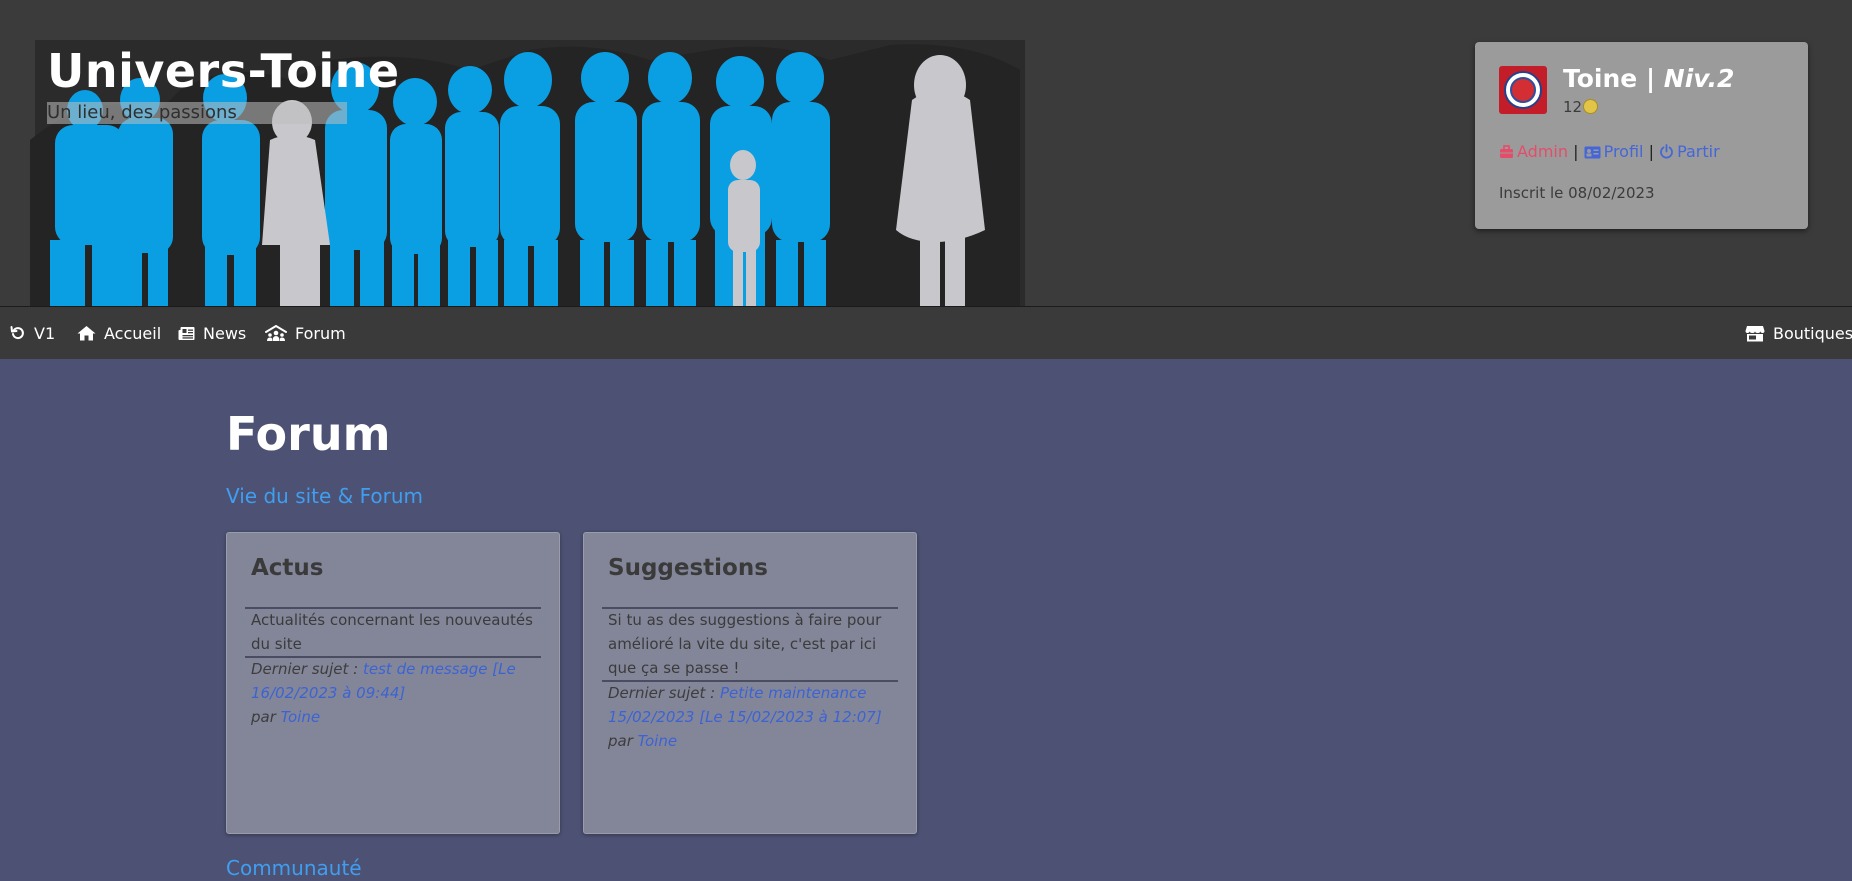  I want to click on user-links: Admin | Profil | Partir, so click(1609, 151).